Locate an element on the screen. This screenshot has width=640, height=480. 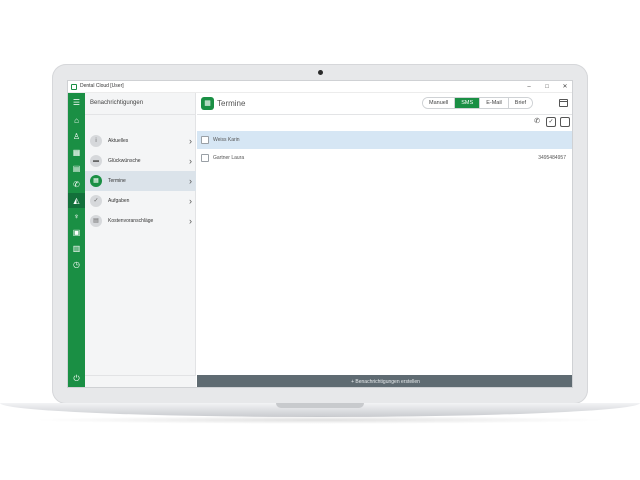
maximize-button: □ is located at coordinates (547, 87).